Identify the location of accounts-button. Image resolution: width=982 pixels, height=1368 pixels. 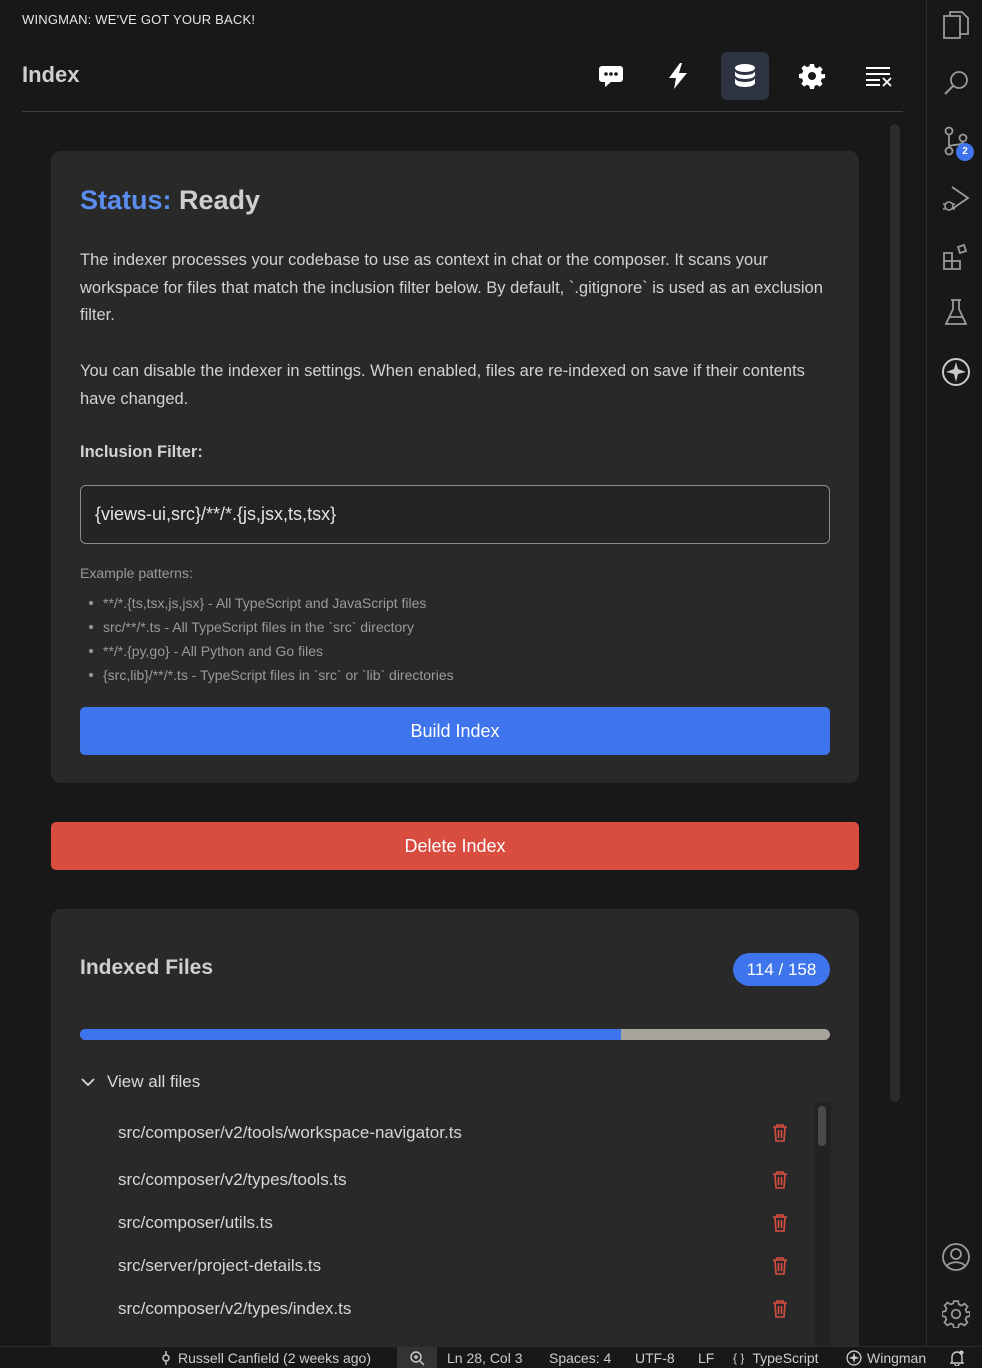
(956, 1257).